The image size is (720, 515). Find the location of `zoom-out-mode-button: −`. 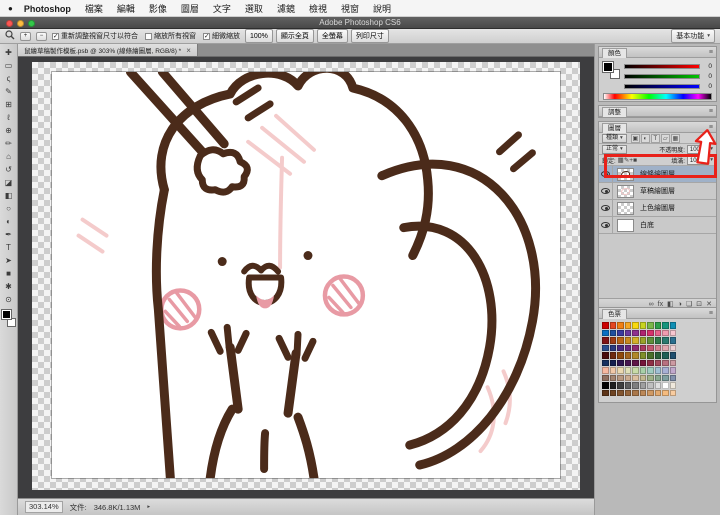

zoom-out-mode-button: − is located at coordinates (41, 36).